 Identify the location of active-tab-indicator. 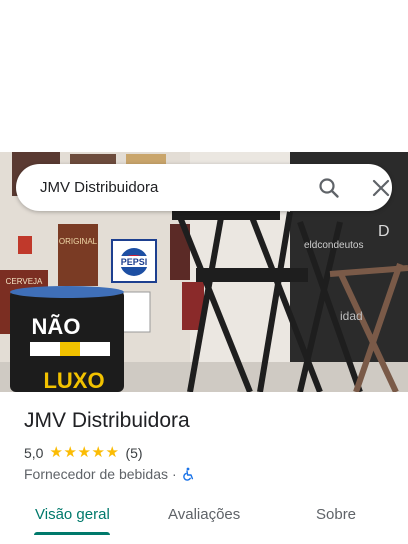
(72, 533).